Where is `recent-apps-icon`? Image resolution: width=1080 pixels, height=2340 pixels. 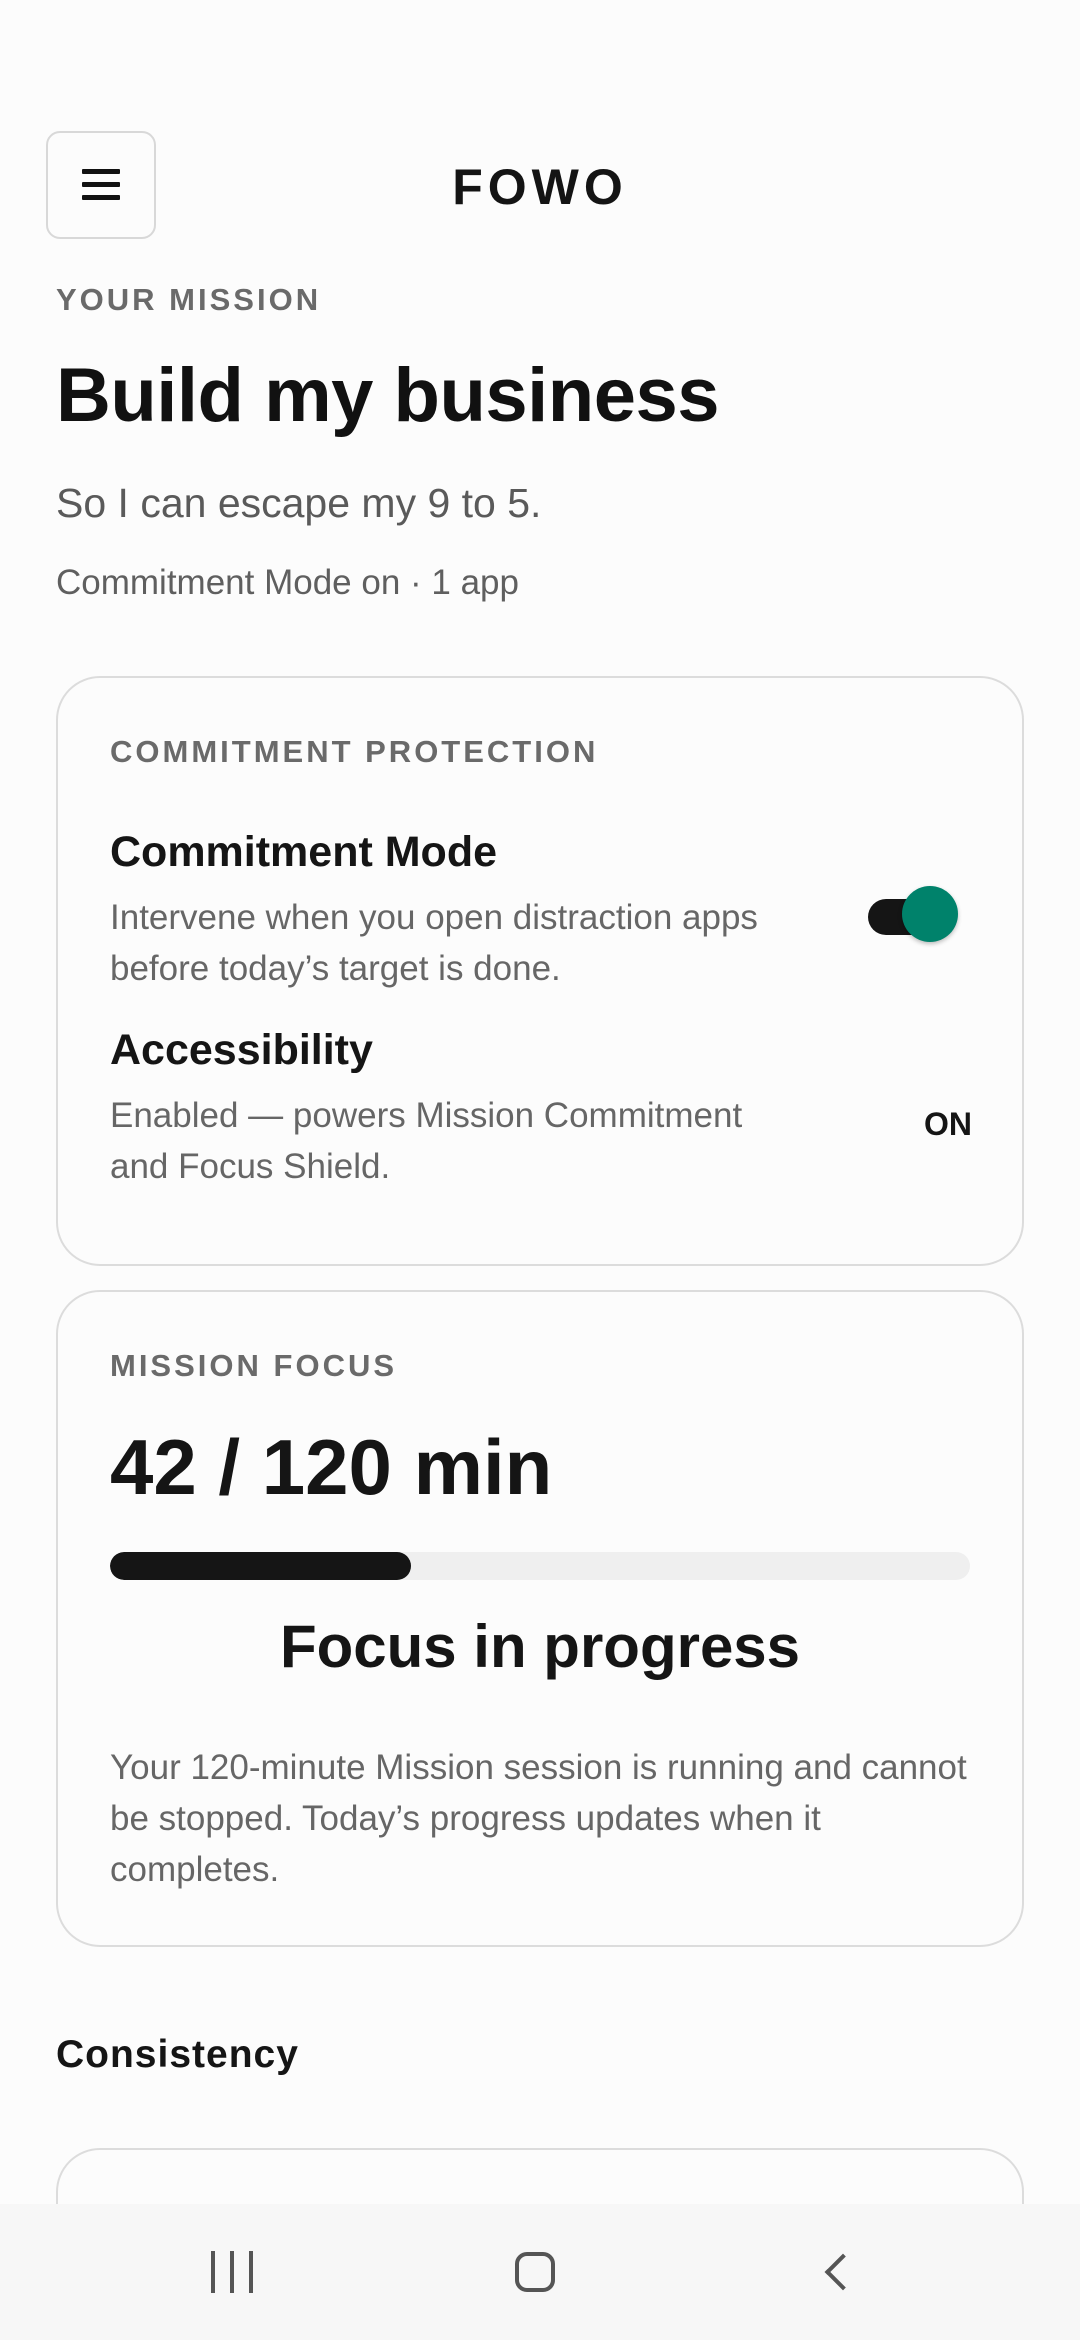 recent-apps-icon is located at coordinates (233, 2272).